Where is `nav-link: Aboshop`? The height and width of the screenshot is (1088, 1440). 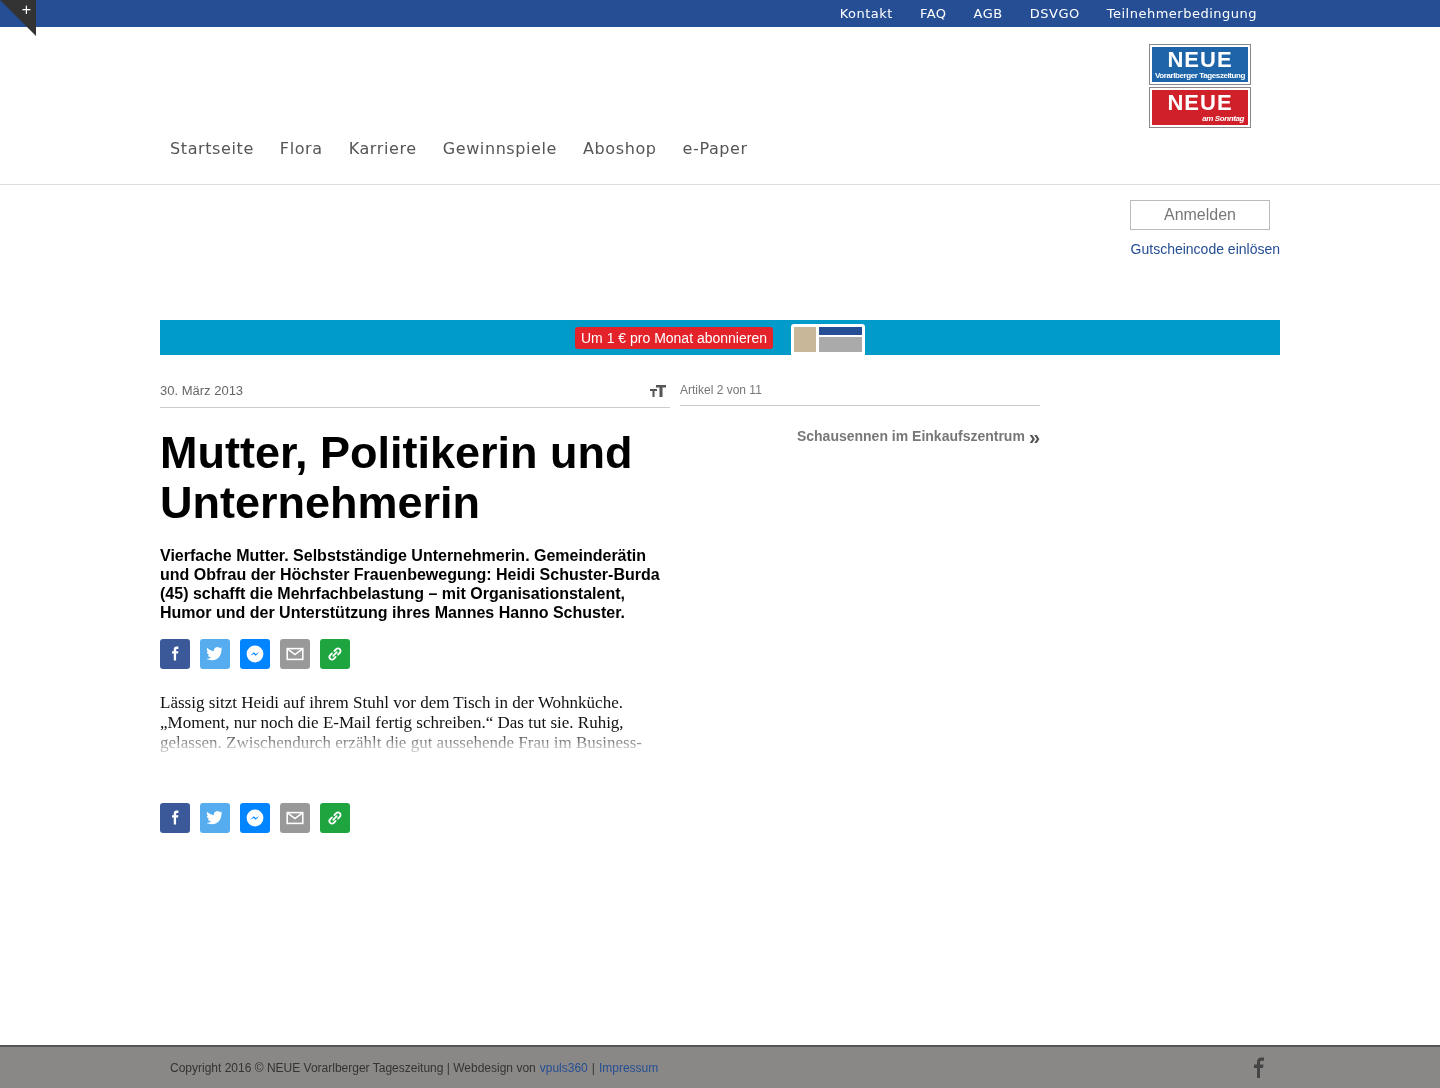
nav-link: Aboshop is located at coordinates (620, 149).